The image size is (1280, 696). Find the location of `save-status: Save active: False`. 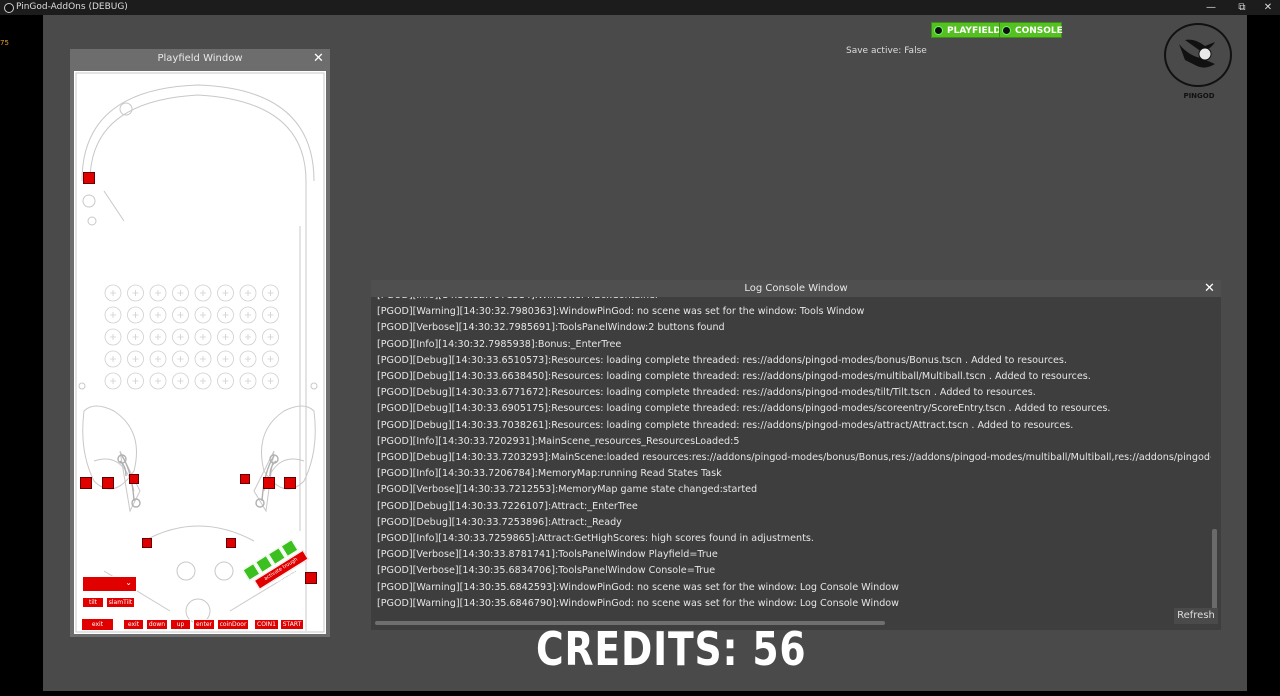

save-status: Save active: False is located at coordinates (886, 51).